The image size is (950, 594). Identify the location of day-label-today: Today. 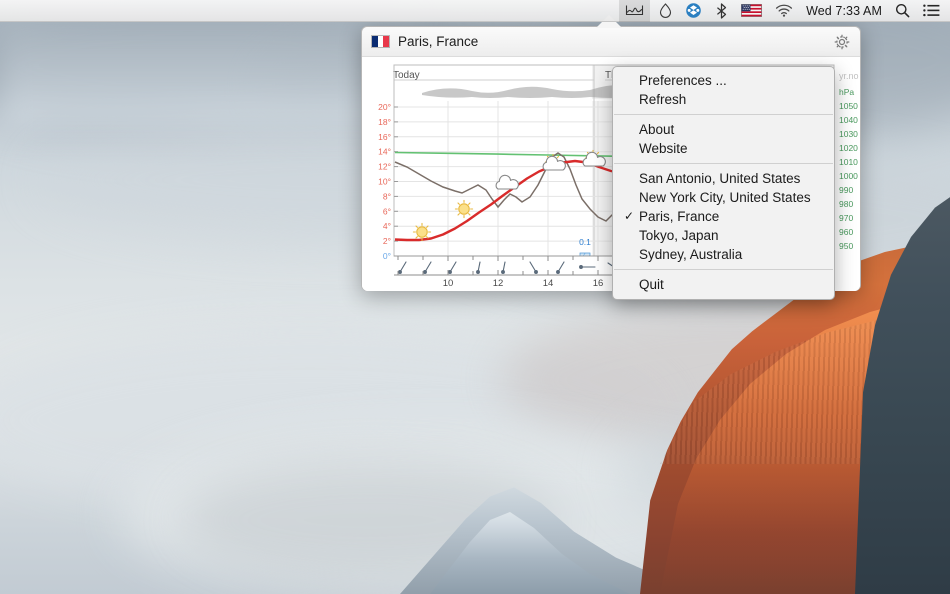
(406, 75).